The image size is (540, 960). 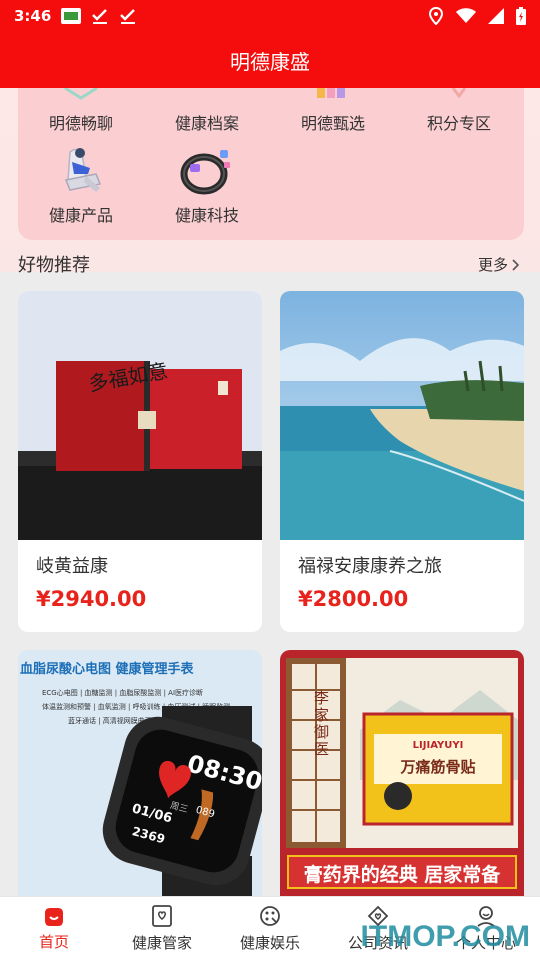 I want to click on category-label: 健康科技, so click(x=206, y=215).